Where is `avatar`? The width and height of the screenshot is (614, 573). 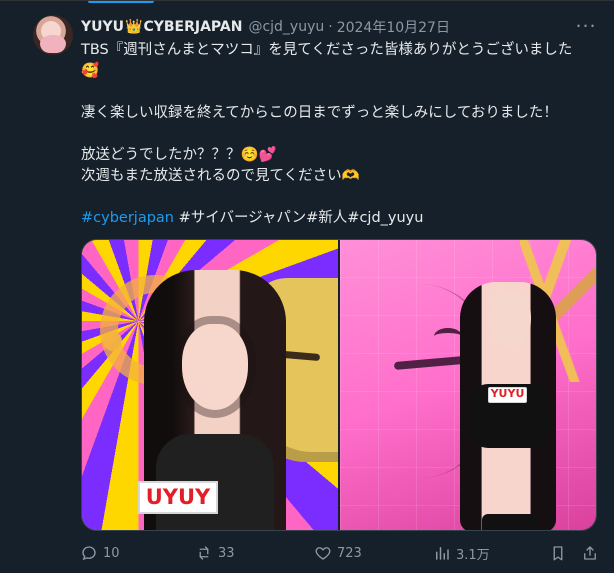
avatar is located at coordinates (53, 35).